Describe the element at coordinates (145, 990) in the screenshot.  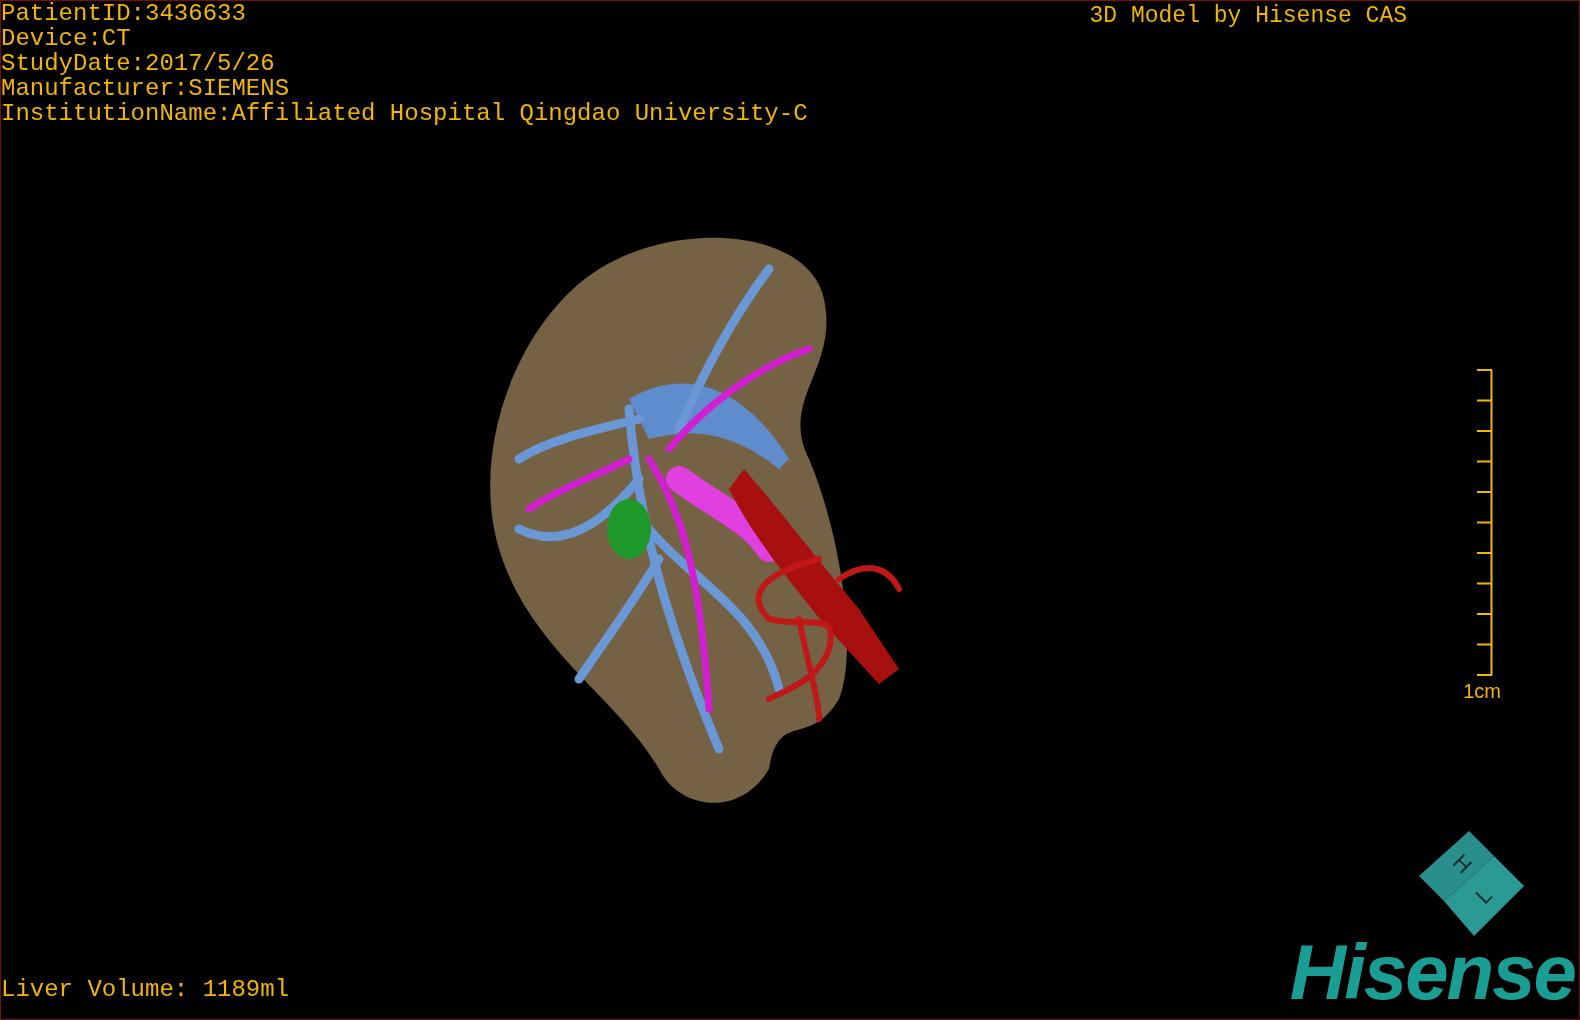
I see `liver-volume-text: Liver Volume: 1189ml` at that location.